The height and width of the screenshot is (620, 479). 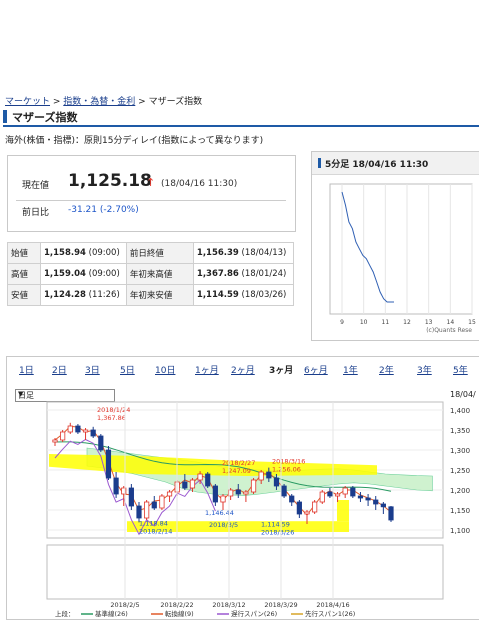 I want to click on stat-value: 1,367.86 (18/01/24), so click(x=243, y=274).